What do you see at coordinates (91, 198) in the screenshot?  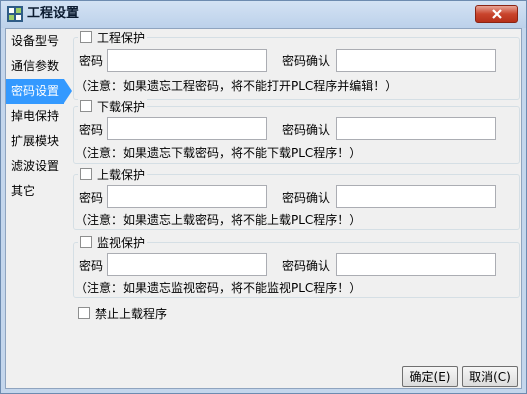 I see `upload-password-label: 密码` at bounding box center [91, 198].